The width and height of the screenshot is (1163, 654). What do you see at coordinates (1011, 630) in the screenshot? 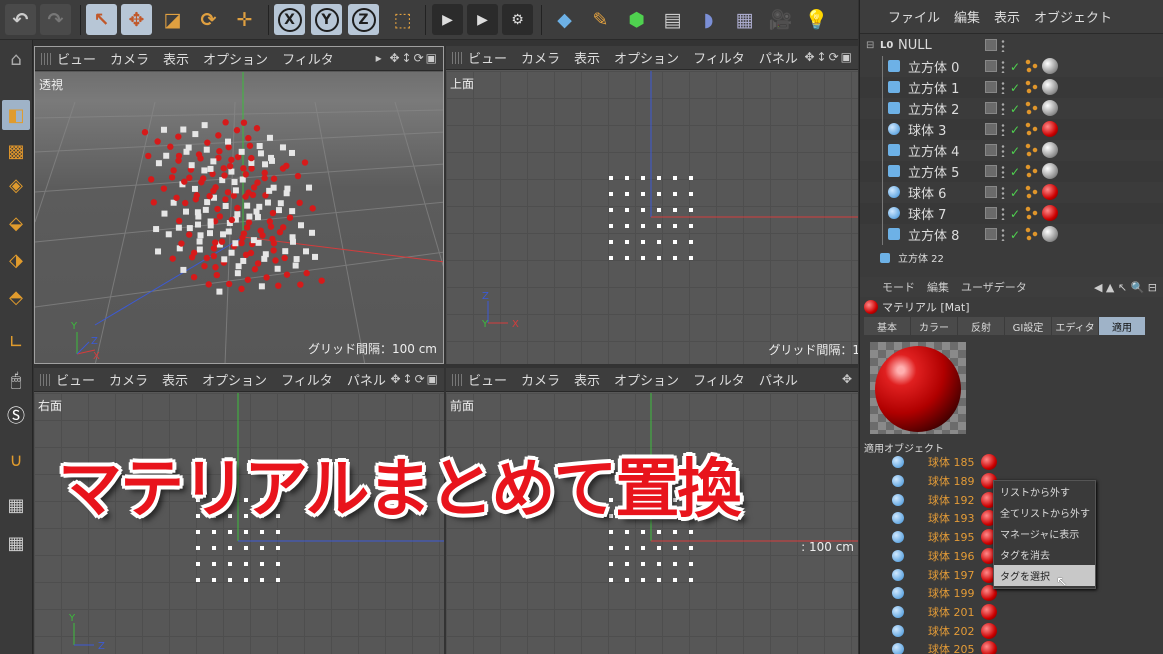
I see `applied-object-row: 球体 202` at bounding box center [1011, 630].